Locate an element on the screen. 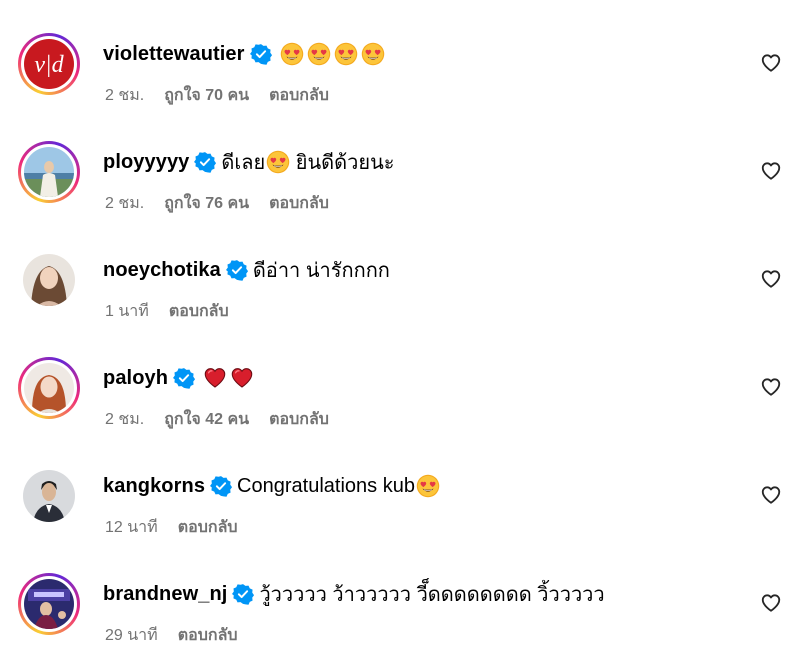  username: ployyyyy is located at coordinates (146, 162).